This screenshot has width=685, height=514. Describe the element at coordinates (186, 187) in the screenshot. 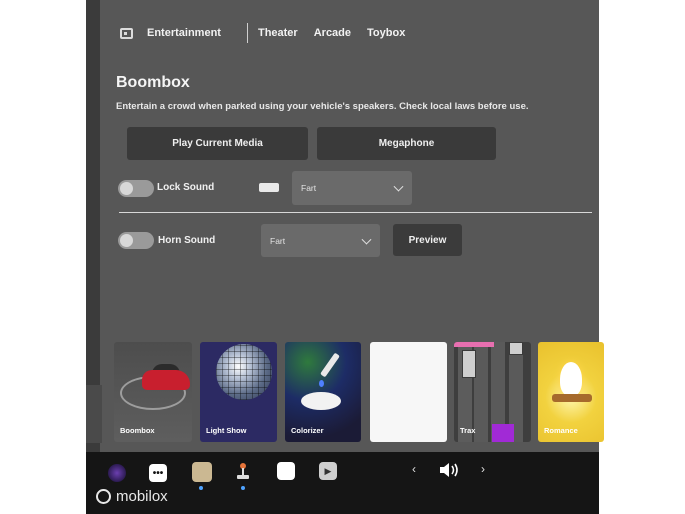

I see `lock-sound-label: Lock Sound` at that location.